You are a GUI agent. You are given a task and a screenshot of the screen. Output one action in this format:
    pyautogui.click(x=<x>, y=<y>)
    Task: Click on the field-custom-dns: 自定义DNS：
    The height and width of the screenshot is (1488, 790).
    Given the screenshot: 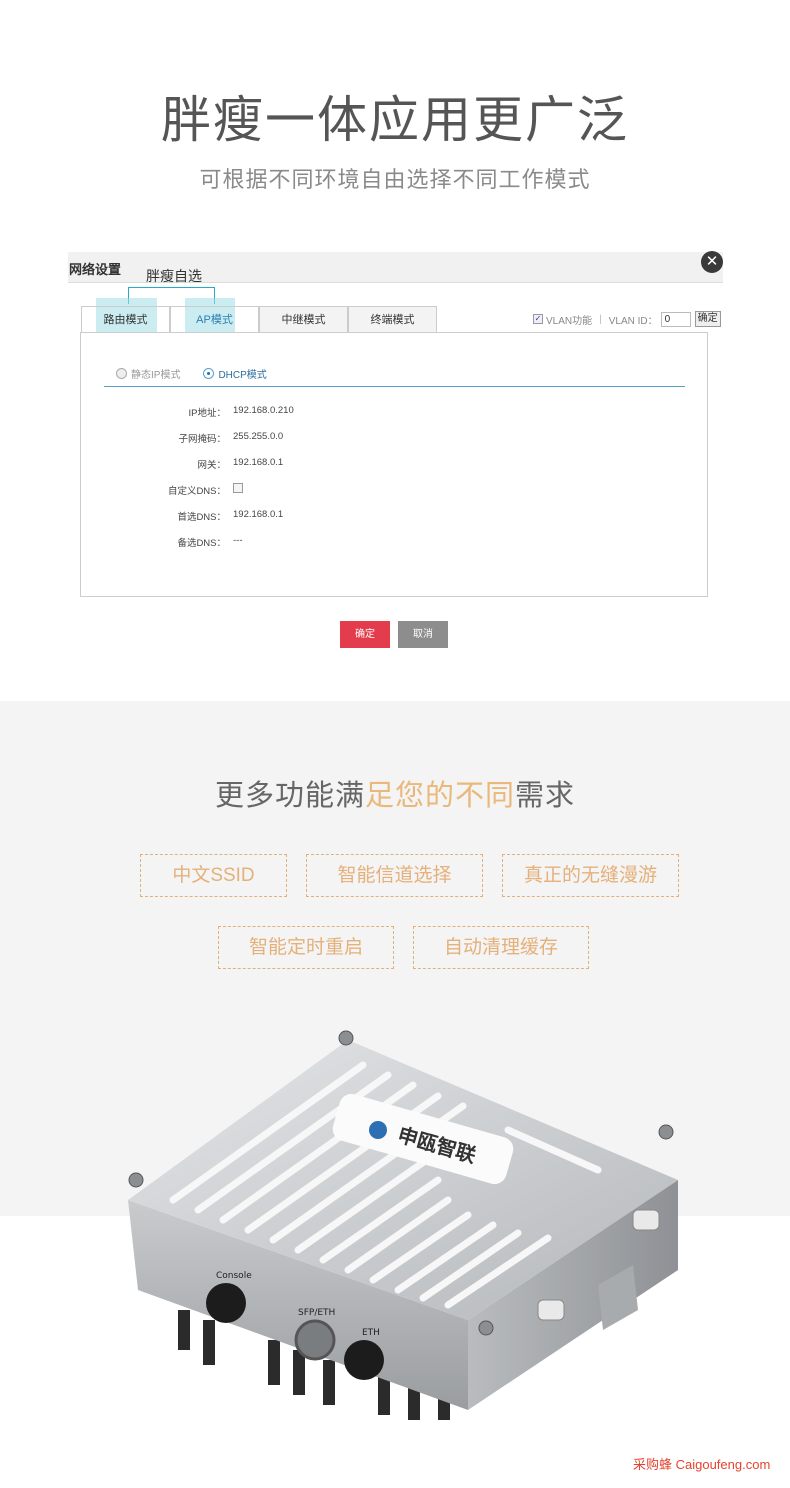 What is the action you would take?
    pyautogui.click(x=281, y=490)
    